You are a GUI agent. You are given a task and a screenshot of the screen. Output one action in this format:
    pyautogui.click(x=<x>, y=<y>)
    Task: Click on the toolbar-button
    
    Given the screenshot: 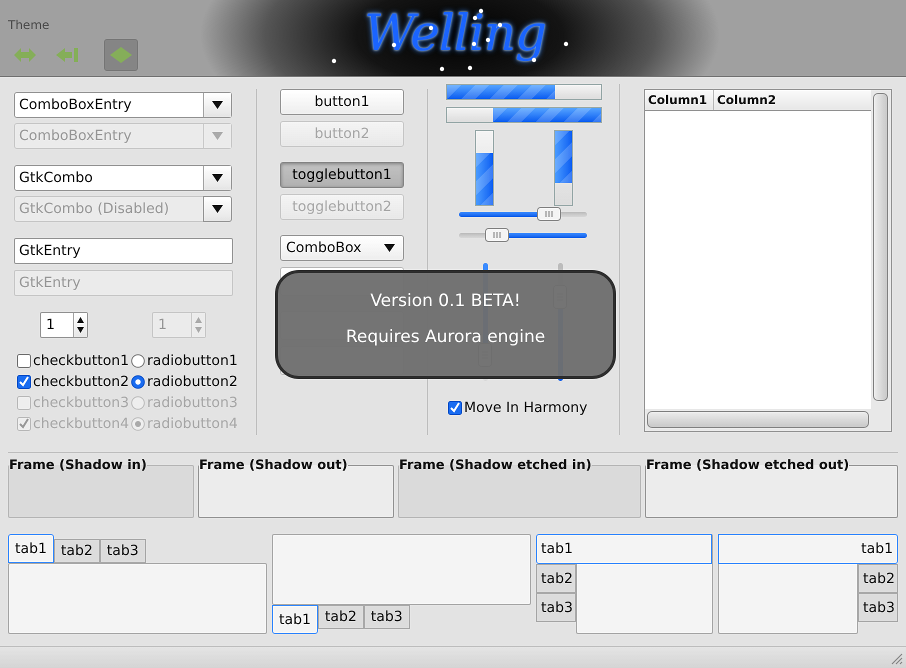 What is the action you would take?
    pyautogui.click(x=121, y=55)
    